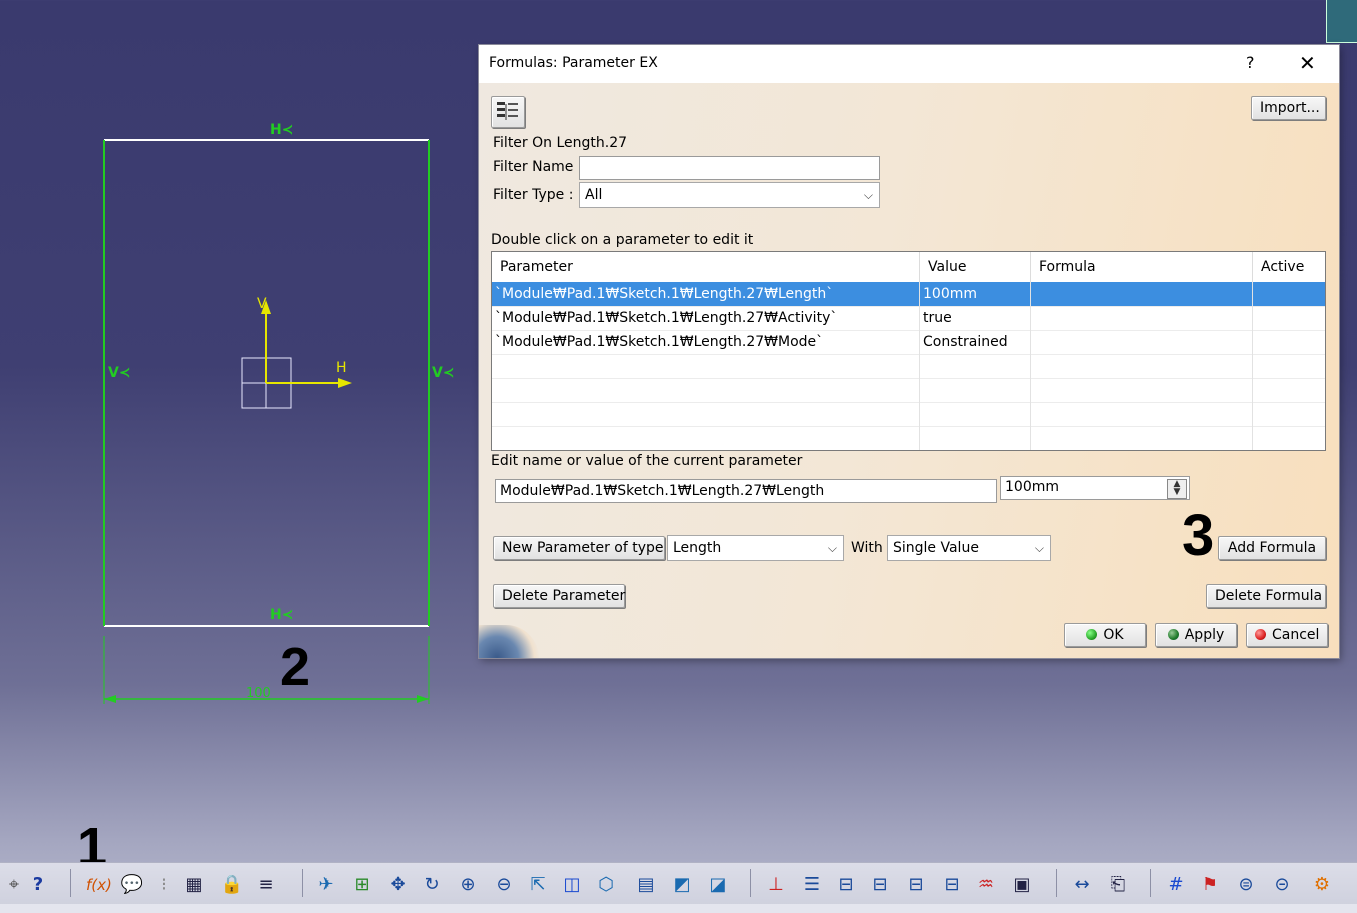  Describe the element at coordinates (594, 195) in the screenshot. I see `filter-type-value: All` at that location.